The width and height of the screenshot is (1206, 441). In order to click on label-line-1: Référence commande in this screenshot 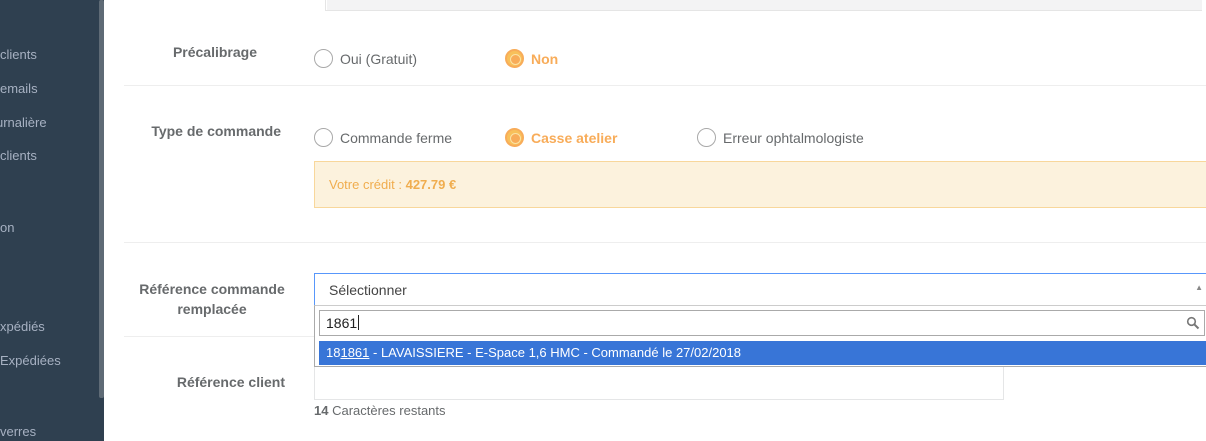, I will do `click(212, 289)`.